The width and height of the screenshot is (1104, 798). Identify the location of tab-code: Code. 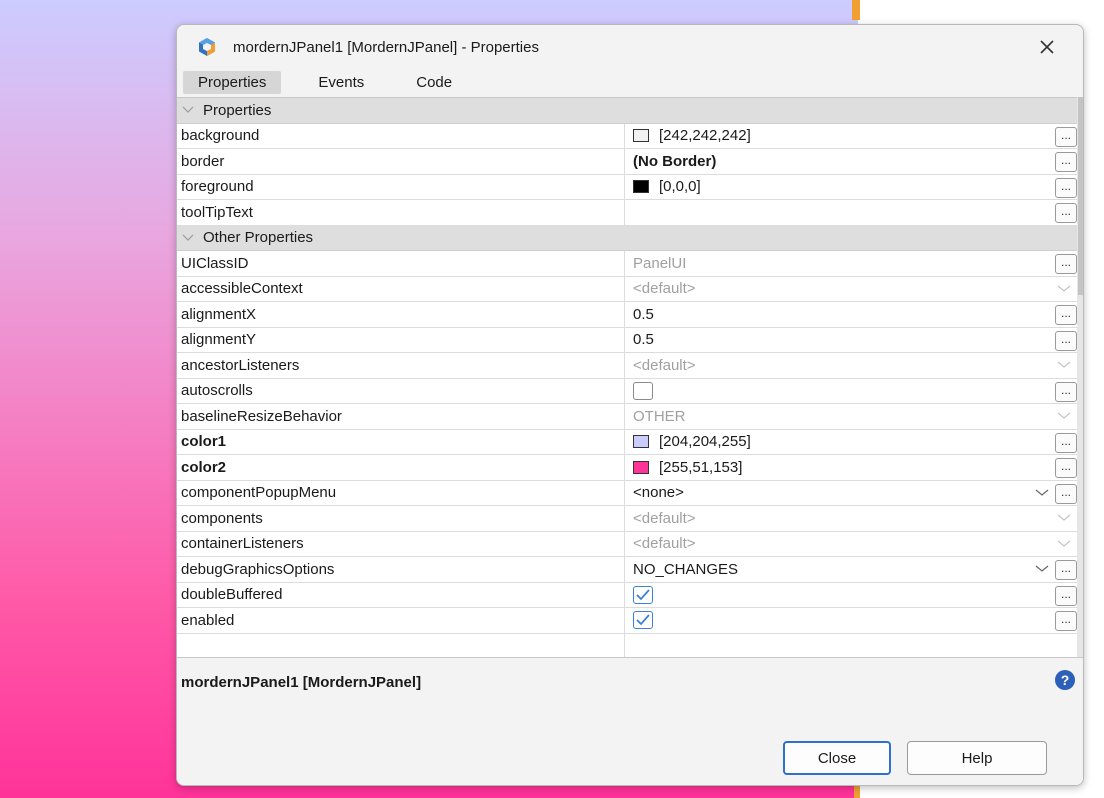
(434, 82).